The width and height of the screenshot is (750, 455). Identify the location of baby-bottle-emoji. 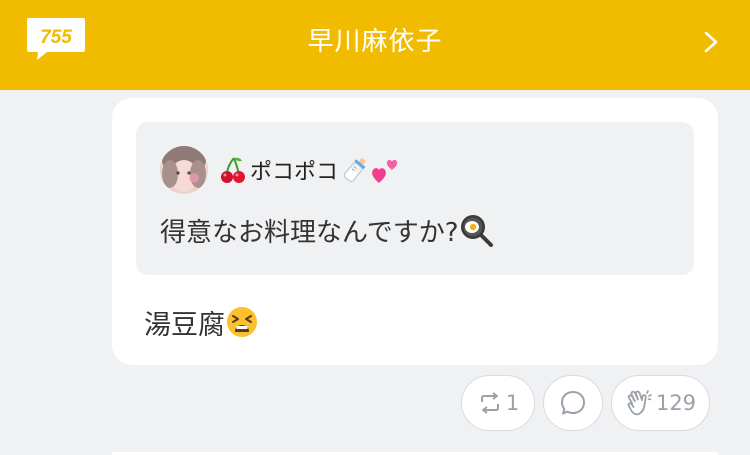
(354, 170).